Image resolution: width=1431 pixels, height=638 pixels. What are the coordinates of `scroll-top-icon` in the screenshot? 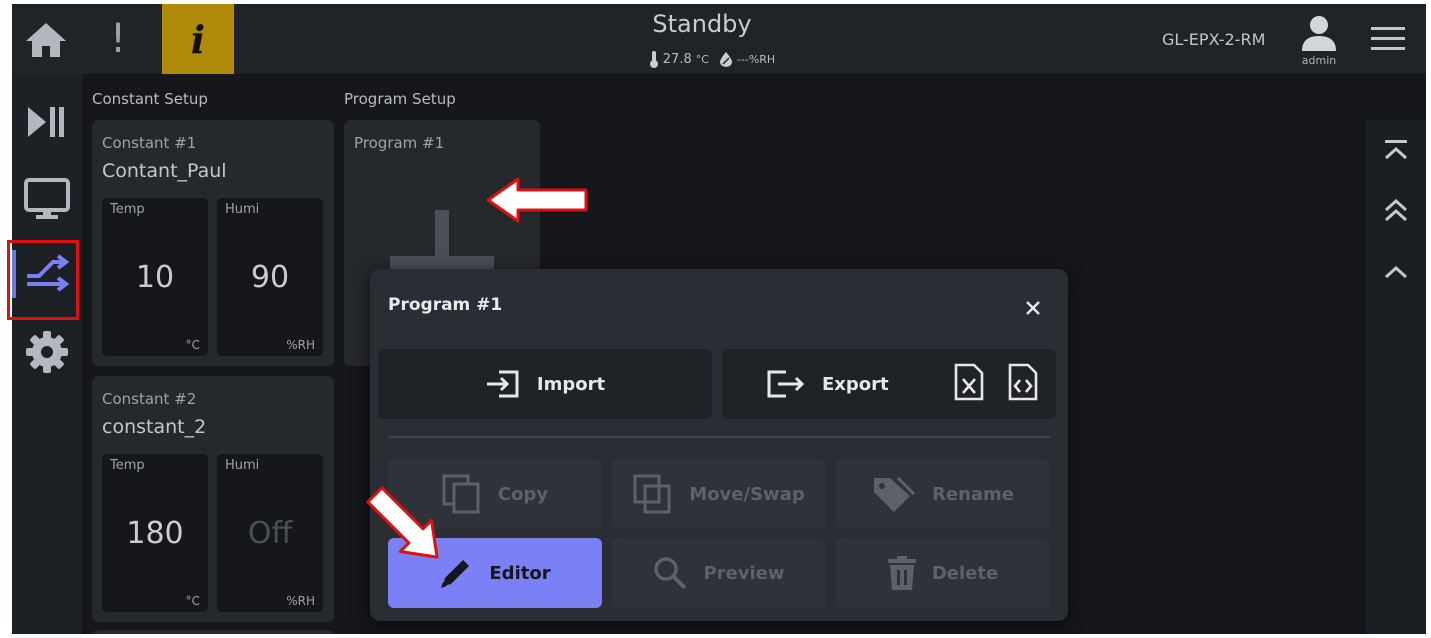 It's located at (1396, 150).